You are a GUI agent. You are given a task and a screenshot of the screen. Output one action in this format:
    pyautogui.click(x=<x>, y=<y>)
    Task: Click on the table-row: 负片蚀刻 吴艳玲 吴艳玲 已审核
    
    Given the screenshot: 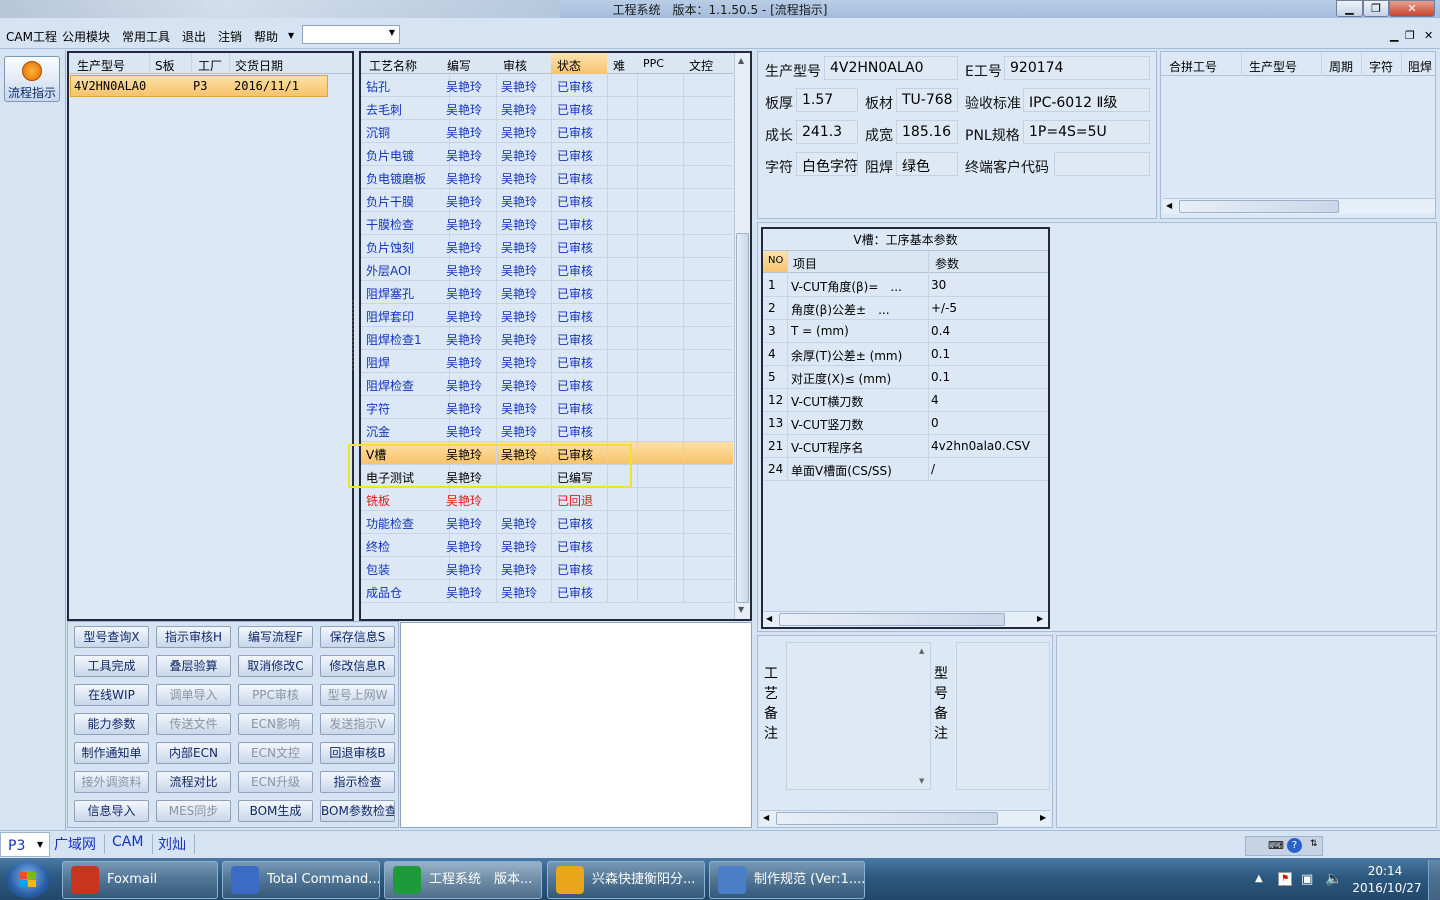 What is the action you would take?
    pyautogui.click(x=547, y=246)
    